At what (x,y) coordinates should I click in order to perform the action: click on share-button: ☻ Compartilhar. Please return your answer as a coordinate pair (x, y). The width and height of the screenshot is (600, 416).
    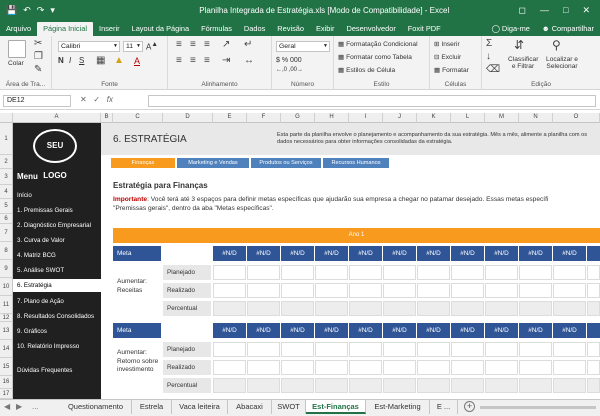
    Looking at the image, I should click on (568, 29).